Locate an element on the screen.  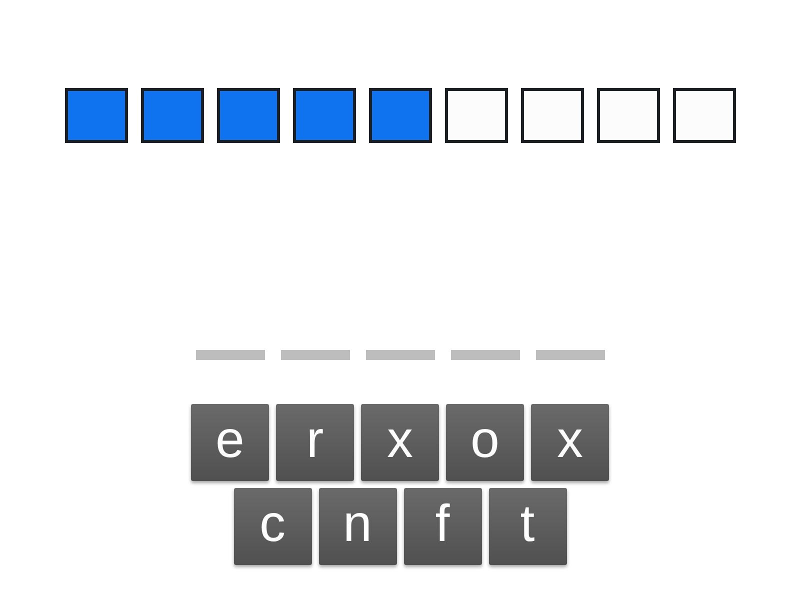
letter-tile: r is located at coordinates (315, 442).